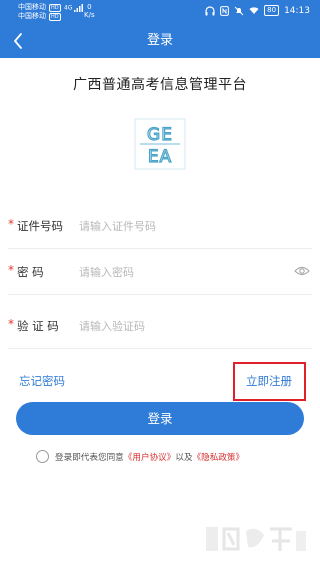 The width and height of the screenshot is (320, 569). Describe the element at coordinates (160, 135) in the screenshot. I see `svg-text: GE` at that location.